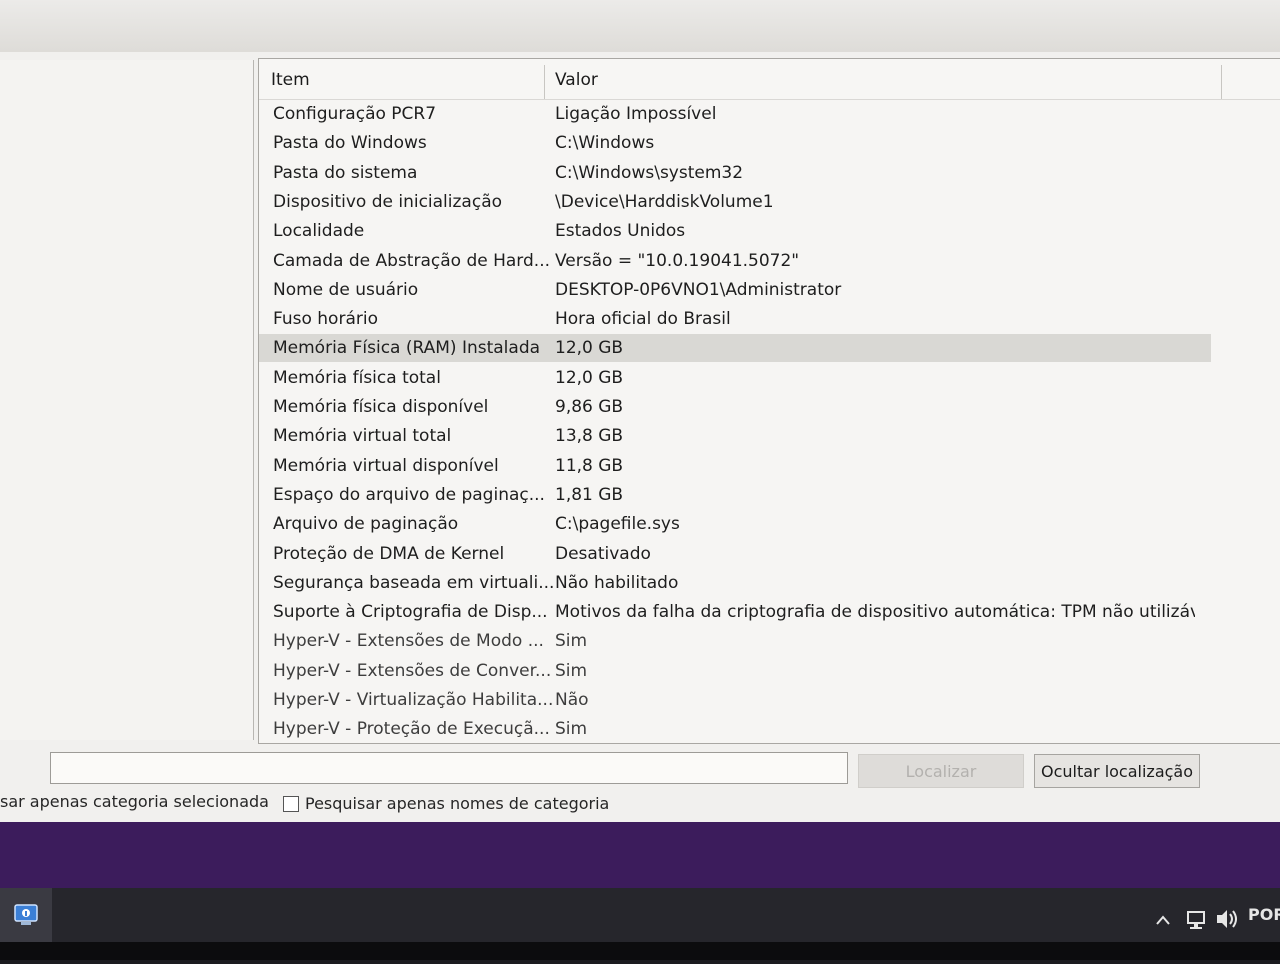 This screenshot has height=964, width=1280. I want to click on chevron-up-icon, so click(1163, 915).